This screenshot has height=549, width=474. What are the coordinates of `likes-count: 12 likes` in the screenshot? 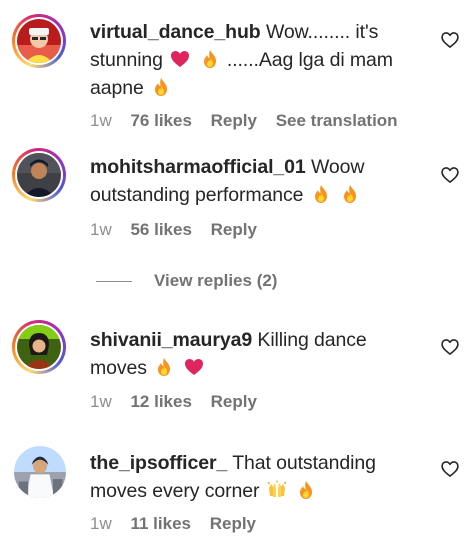 It's located at (160, 401).